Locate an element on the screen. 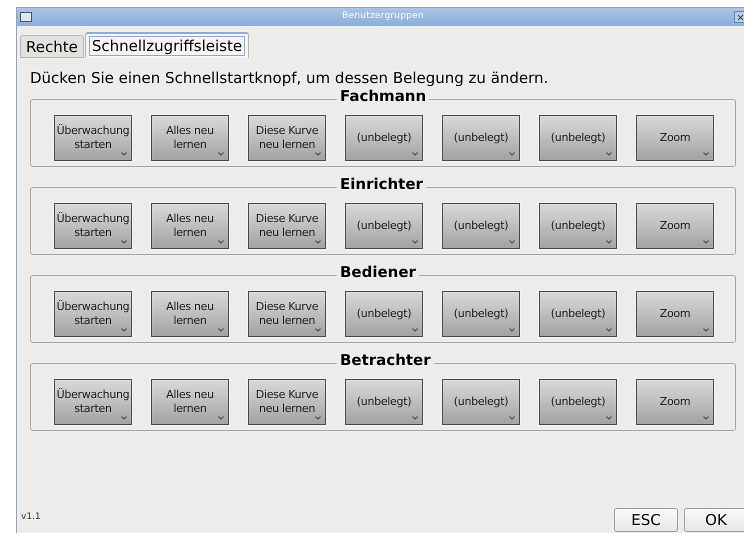  window-icon is located at coordinates (26, 17).